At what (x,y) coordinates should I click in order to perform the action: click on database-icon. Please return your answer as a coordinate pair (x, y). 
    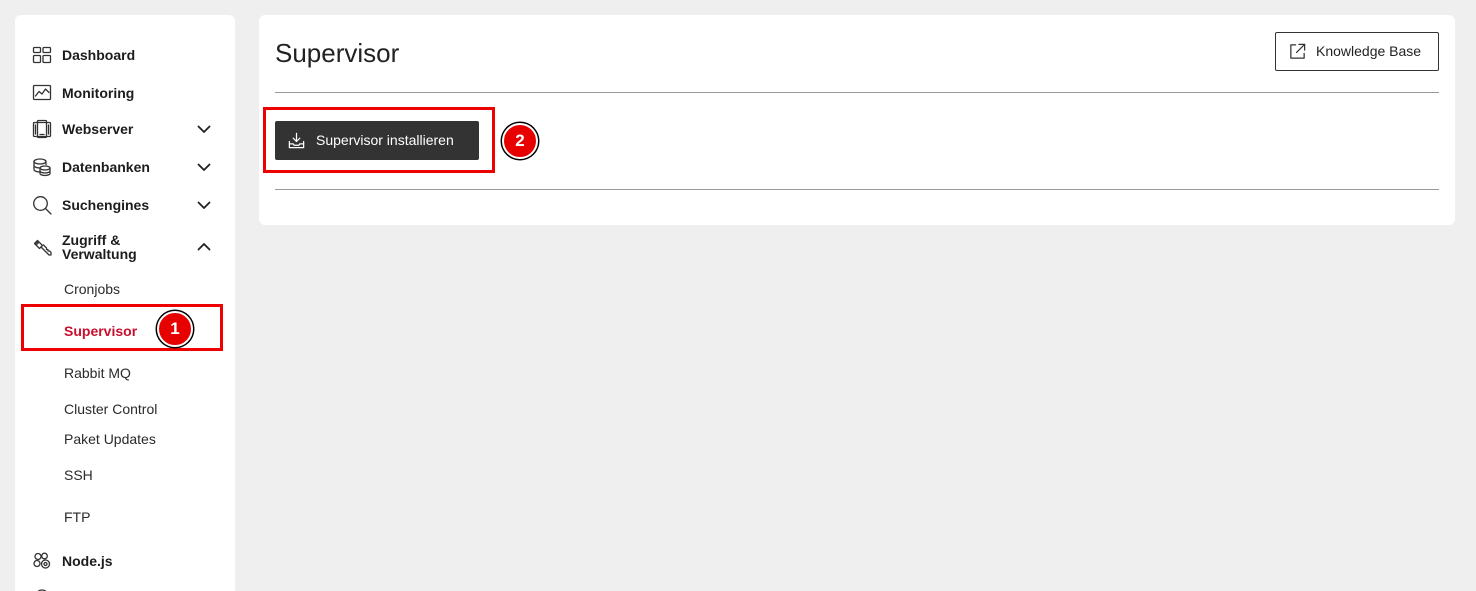
    Looking at the image, I should click on (42, 167).